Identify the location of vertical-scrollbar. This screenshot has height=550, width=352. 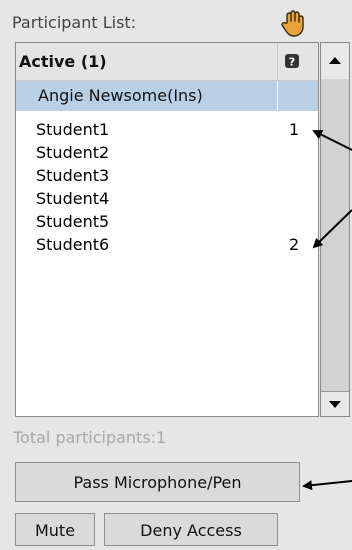
(335, 229).